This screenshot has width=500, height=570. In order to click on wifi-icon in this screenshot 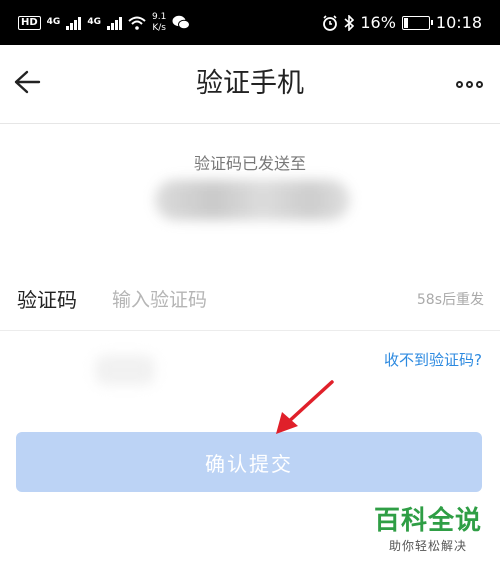, I will do `click(137, 23)`.